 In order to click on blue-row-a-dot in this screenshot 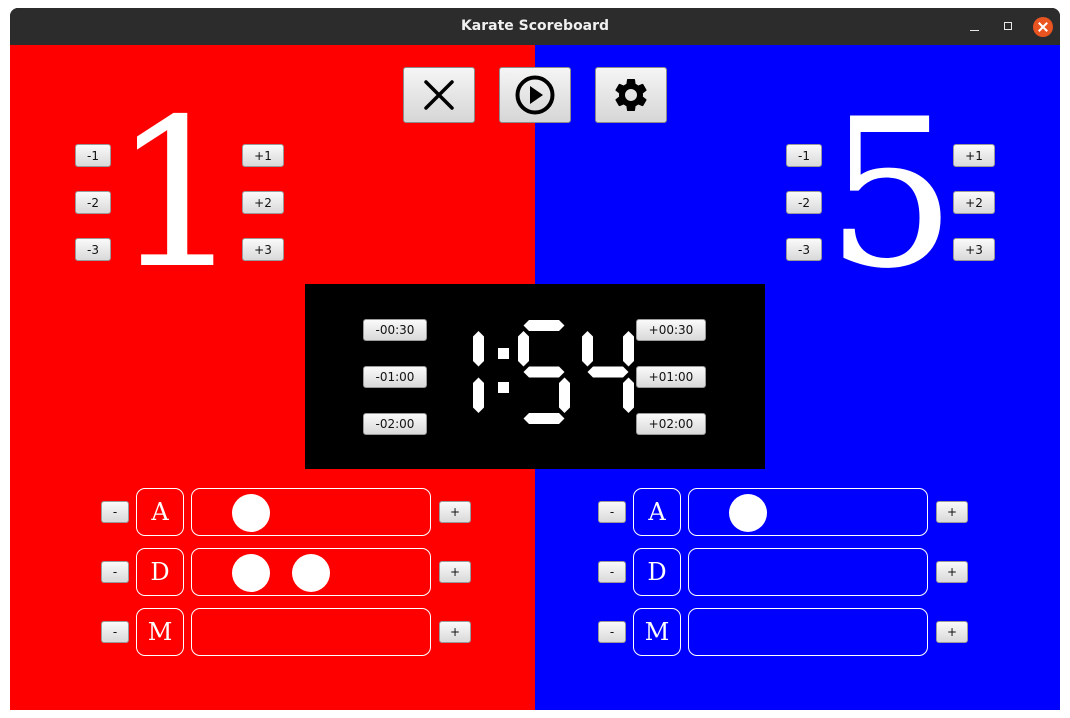, I will do `click(748, 513)`.